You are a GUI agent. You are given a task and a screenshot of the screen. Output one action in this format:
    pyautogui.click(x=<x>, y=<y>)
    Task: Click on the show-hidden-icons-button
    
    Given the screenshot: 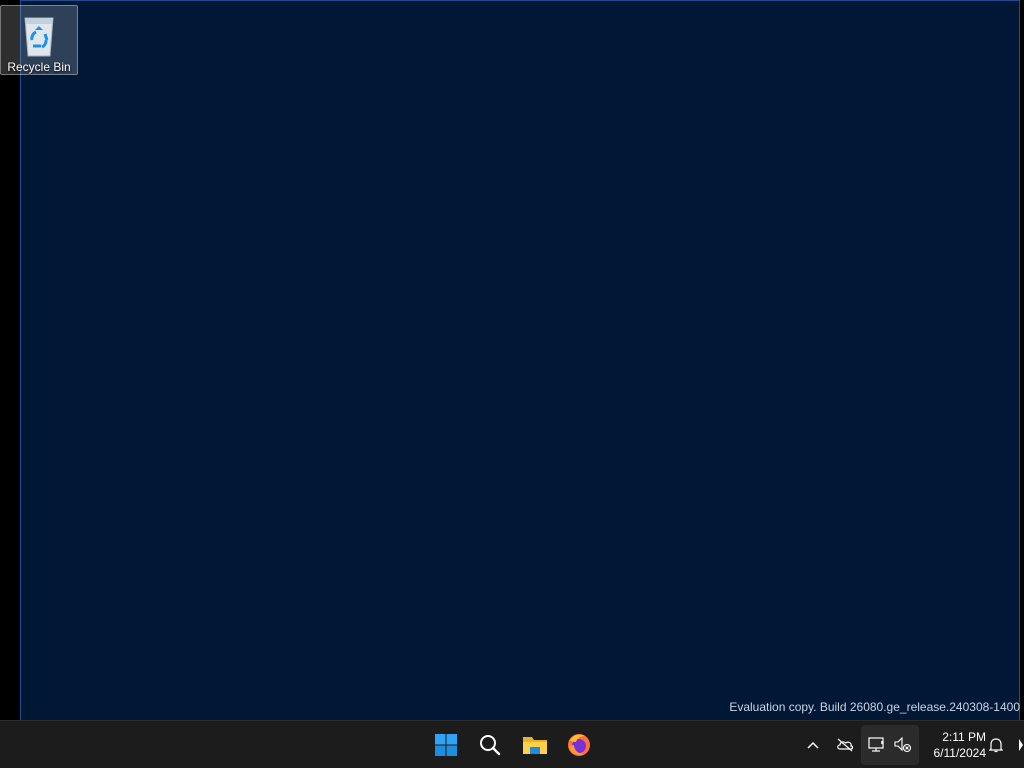 What is the action you would take?
    pyautogui.click(x=813, y=745)
    